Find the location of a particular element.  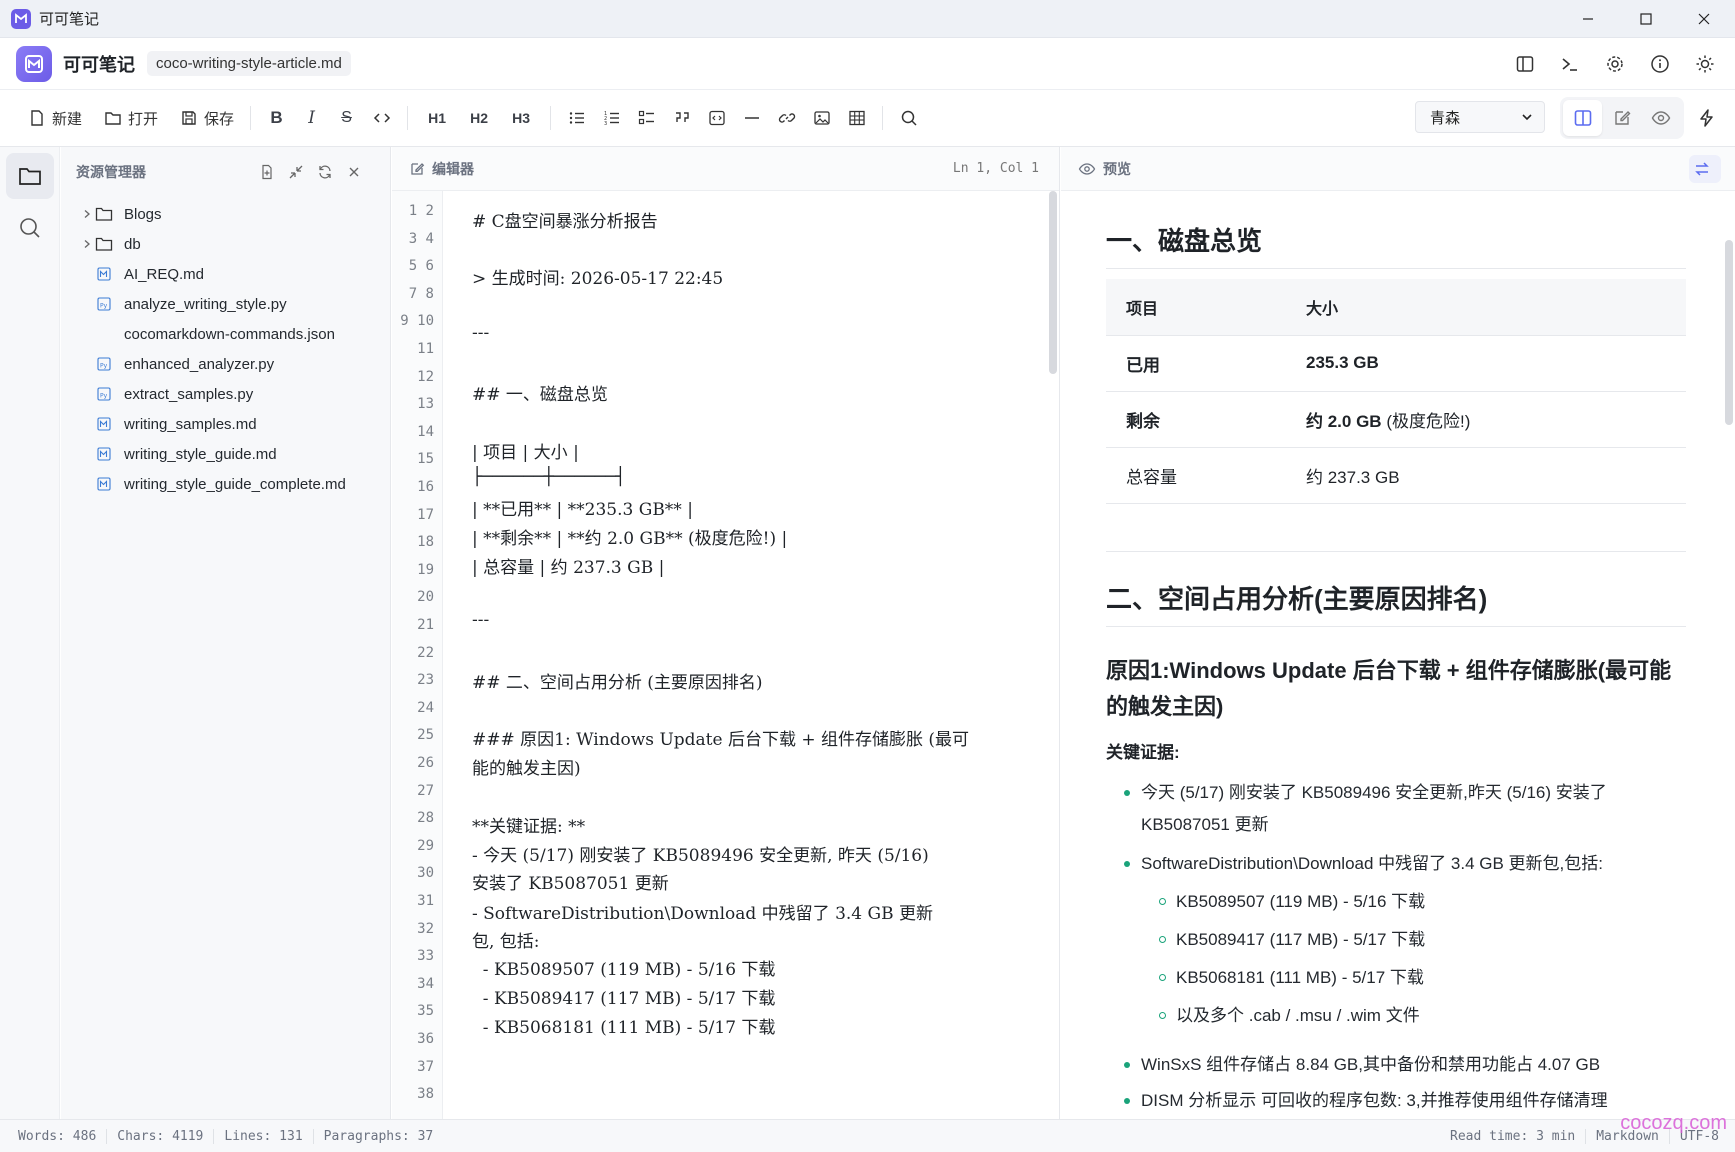

tree-folder: db is located at coordinates (225, 244).